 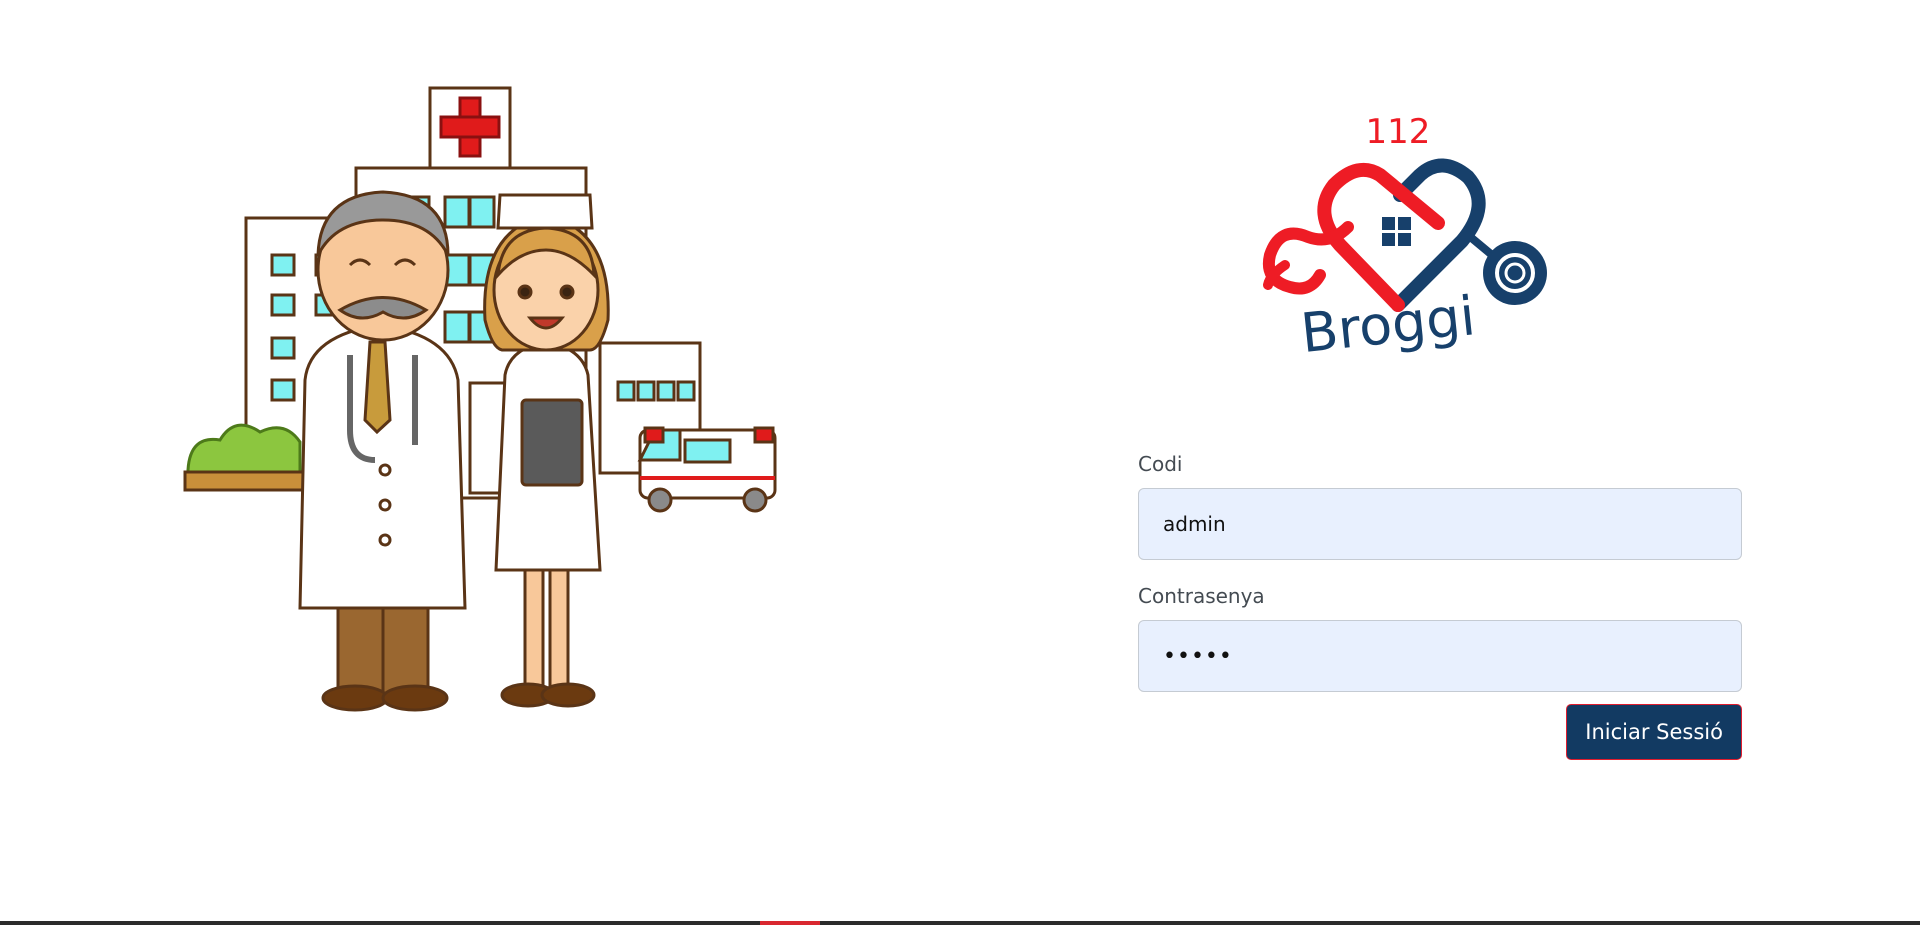 I want to click on ambulance-icon, so click(x=707, y=469).